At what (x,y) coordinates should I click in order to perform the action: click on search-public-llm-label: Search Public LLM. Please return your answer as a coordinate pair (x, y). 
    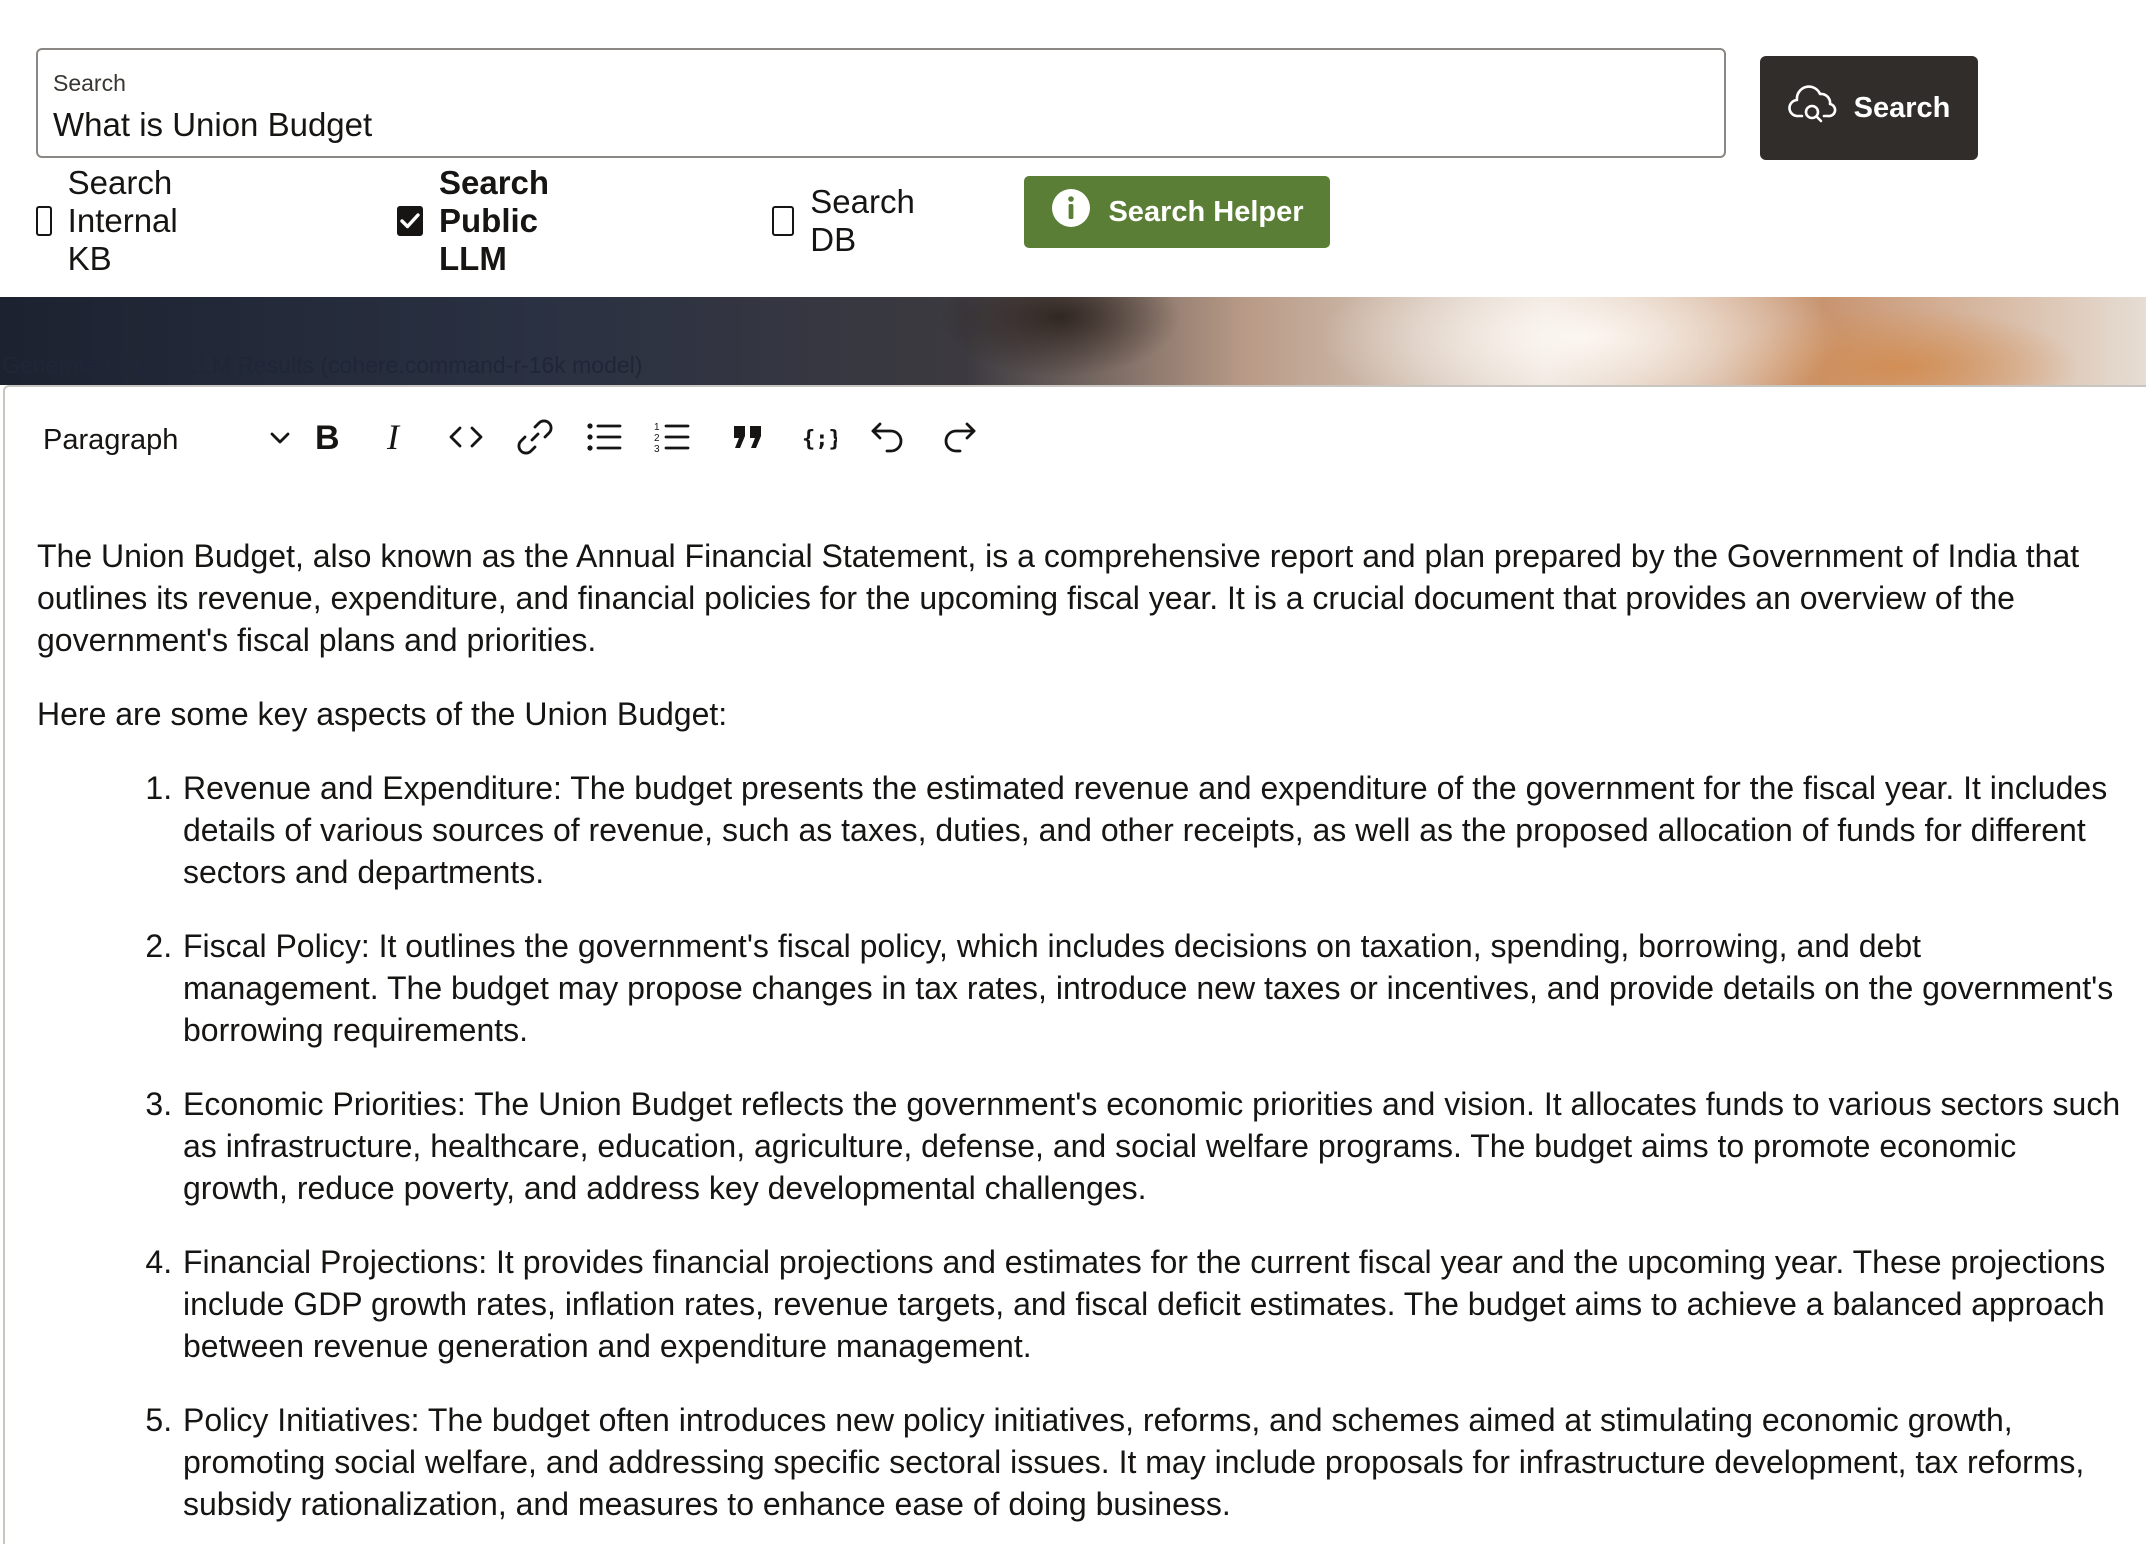
    Looking at the image, I should click on (494, 220).